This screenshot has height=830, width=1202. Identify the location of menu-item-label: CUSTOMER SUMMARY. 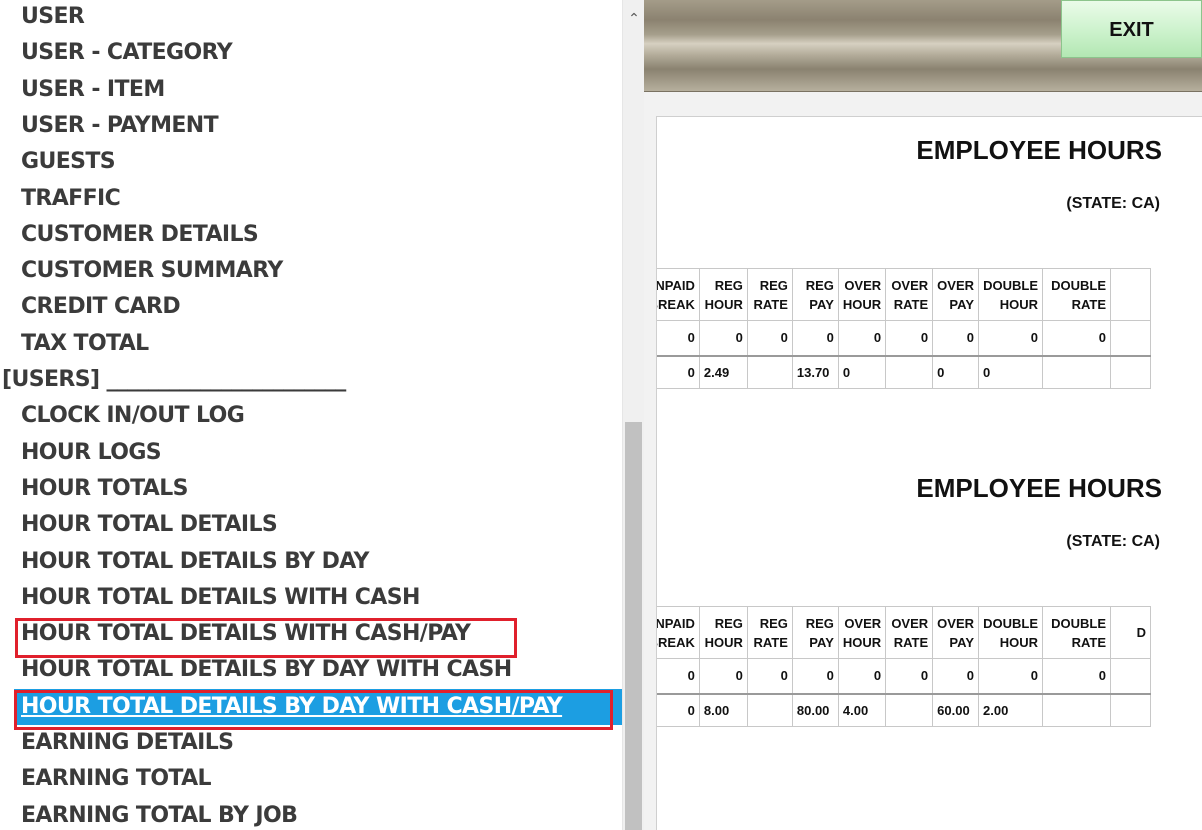
(152, 271).